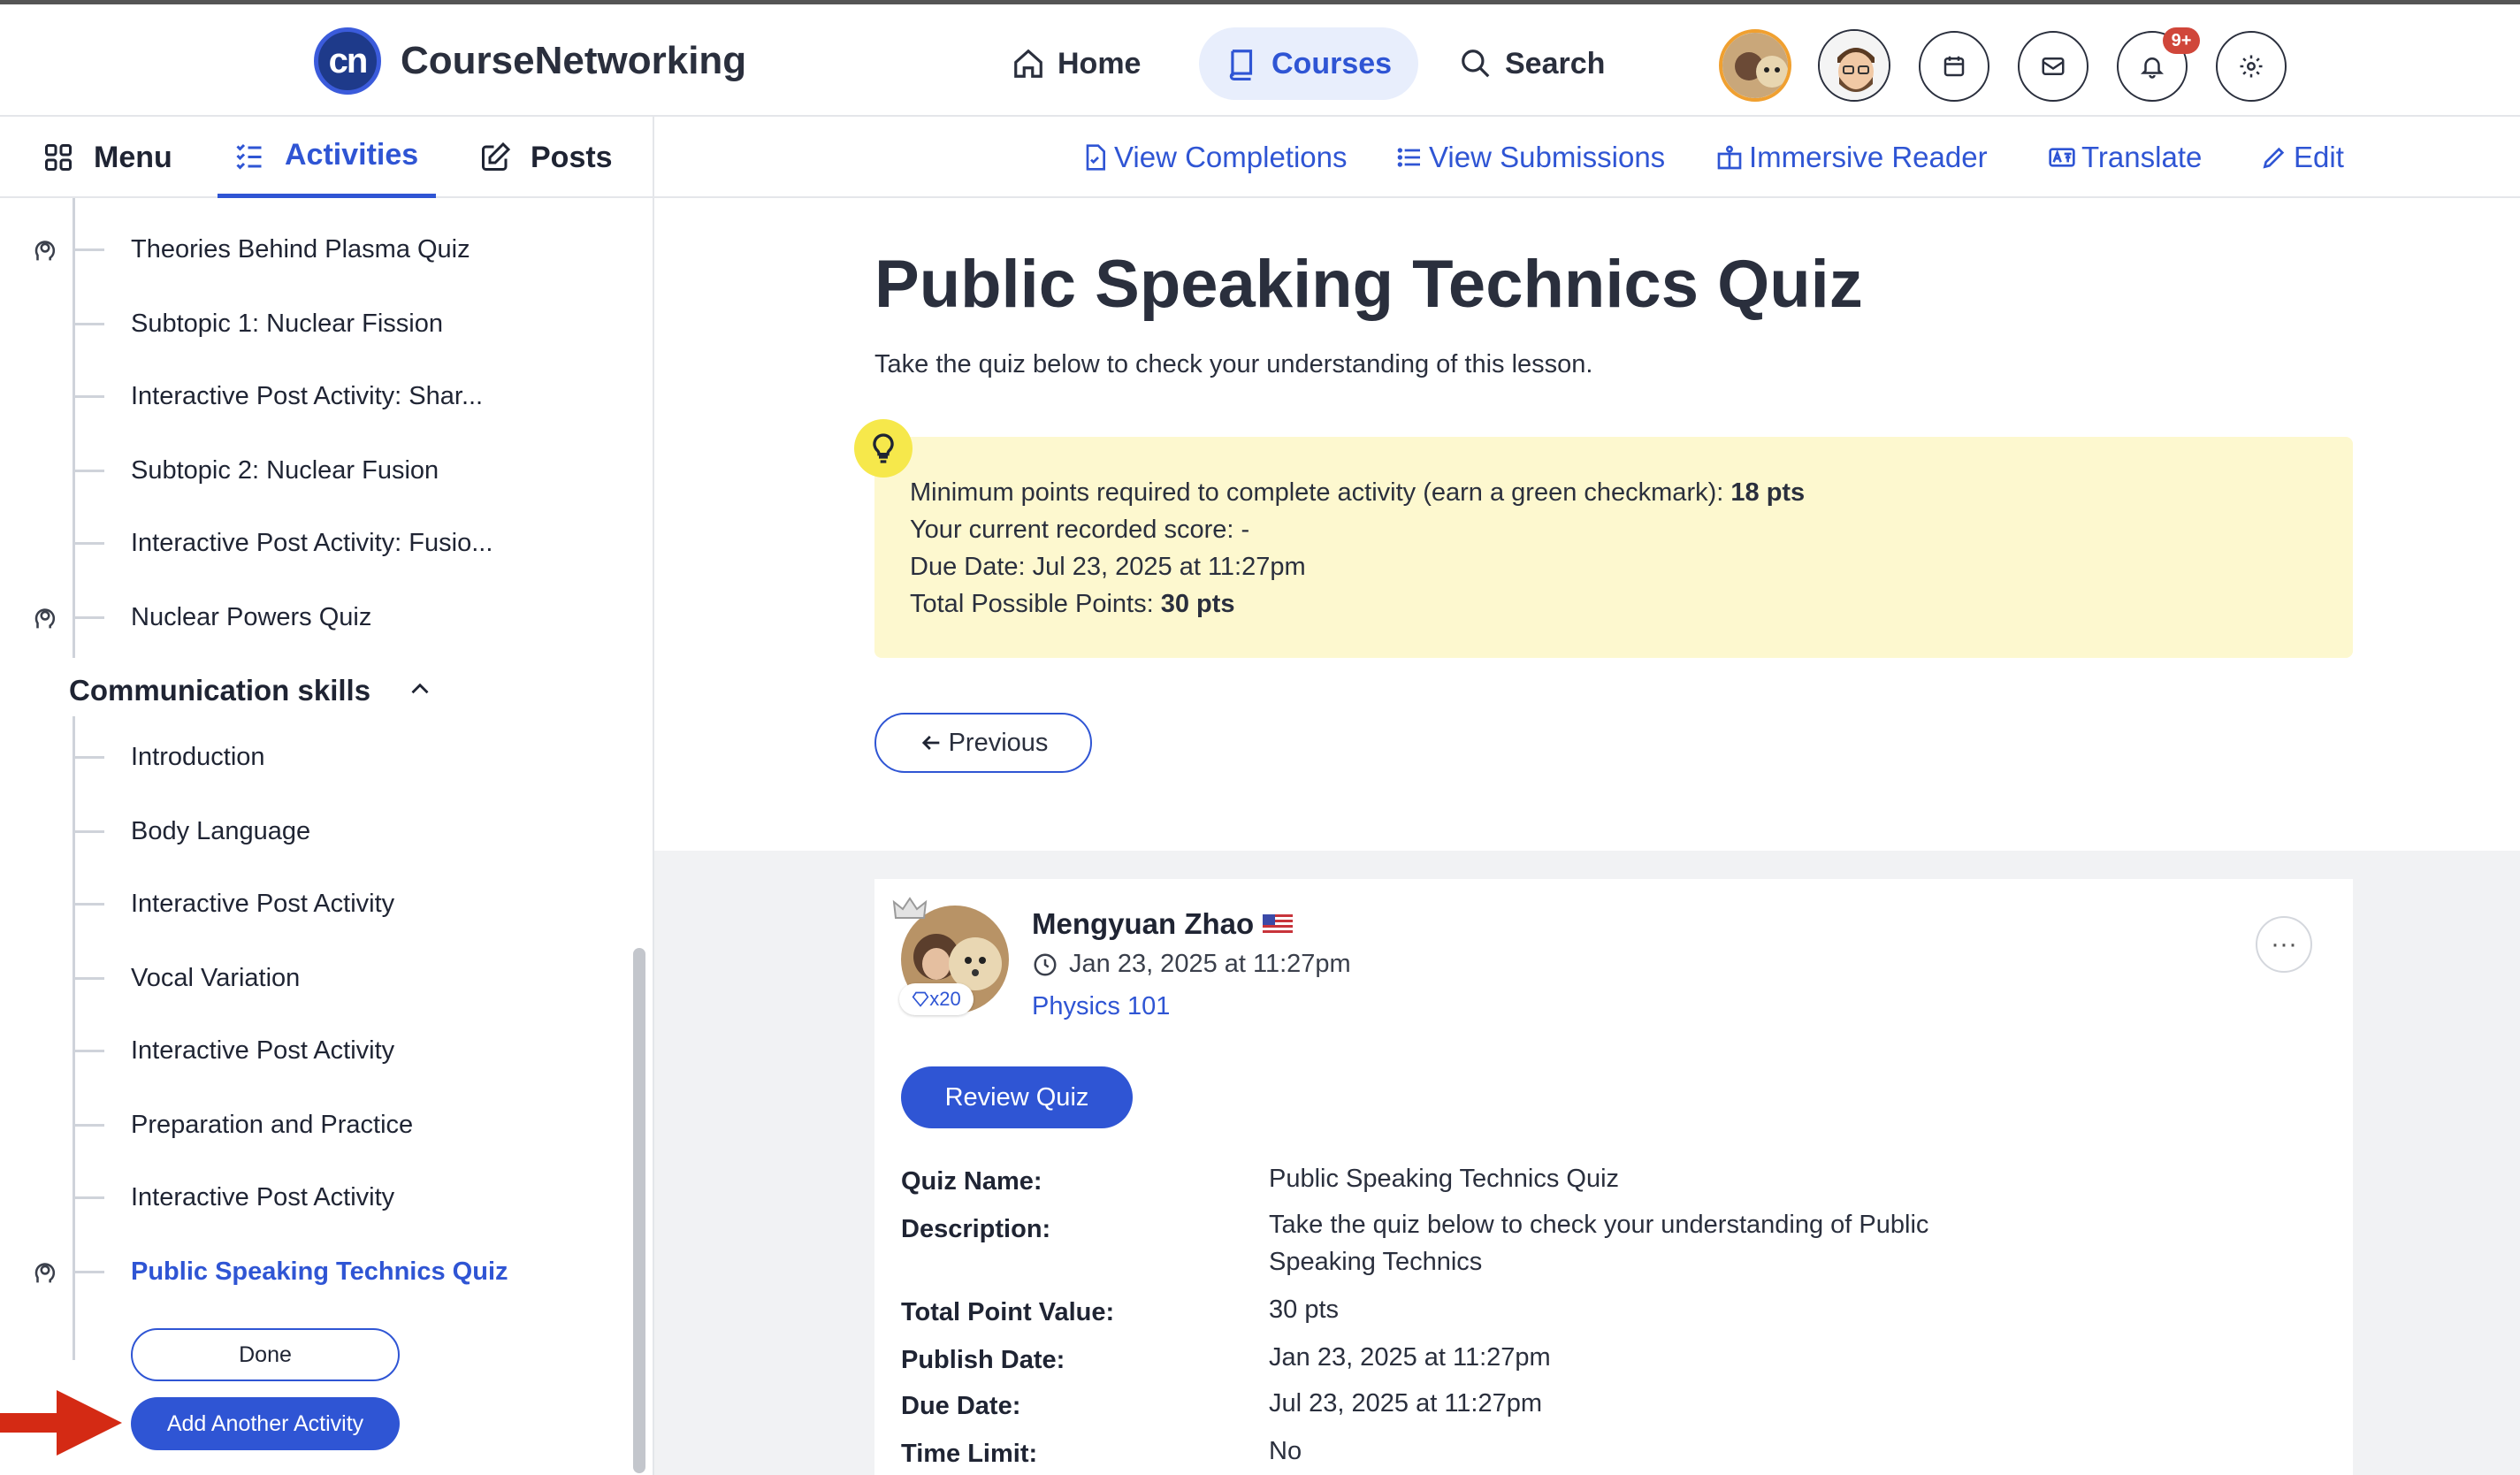  Describe the element at coordinates (1410, 1357) in the screenshot. I see `detail-value: Jan 23, 2025 at 11:27pm` at that location.